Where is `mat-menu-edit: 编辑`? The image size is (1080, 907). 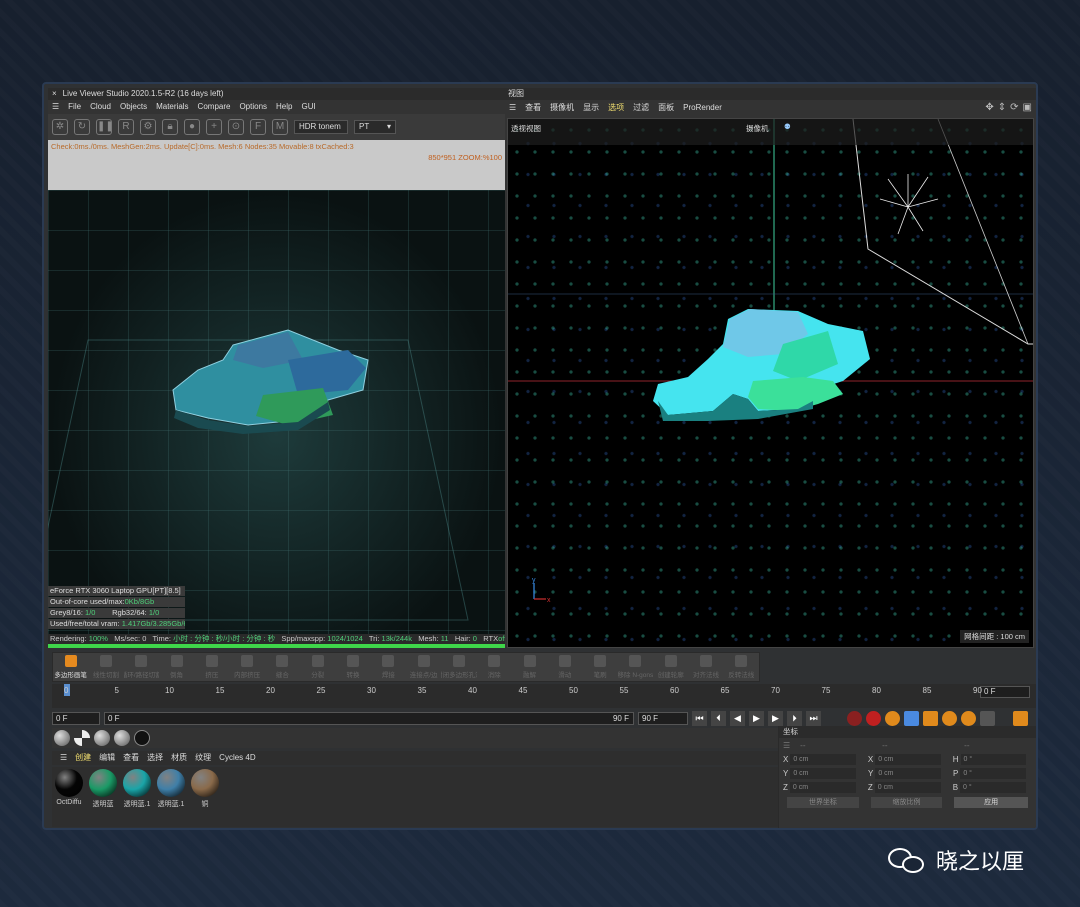
mat-menu-edit: 编辑 is located at coordinates (107, 758).